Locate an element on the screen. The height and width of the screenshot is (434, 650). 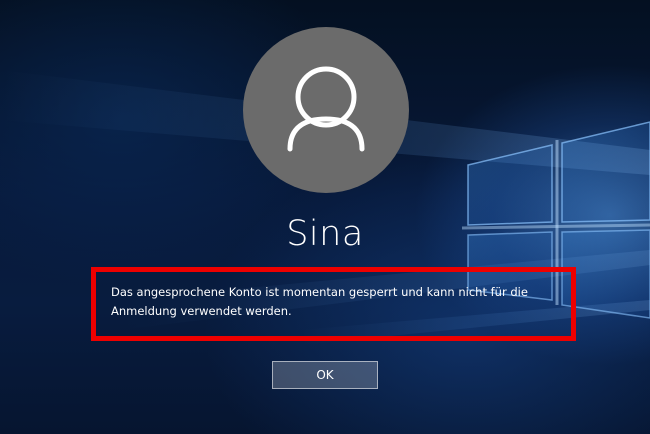
user-avatar is located at coordinates (326, 110).